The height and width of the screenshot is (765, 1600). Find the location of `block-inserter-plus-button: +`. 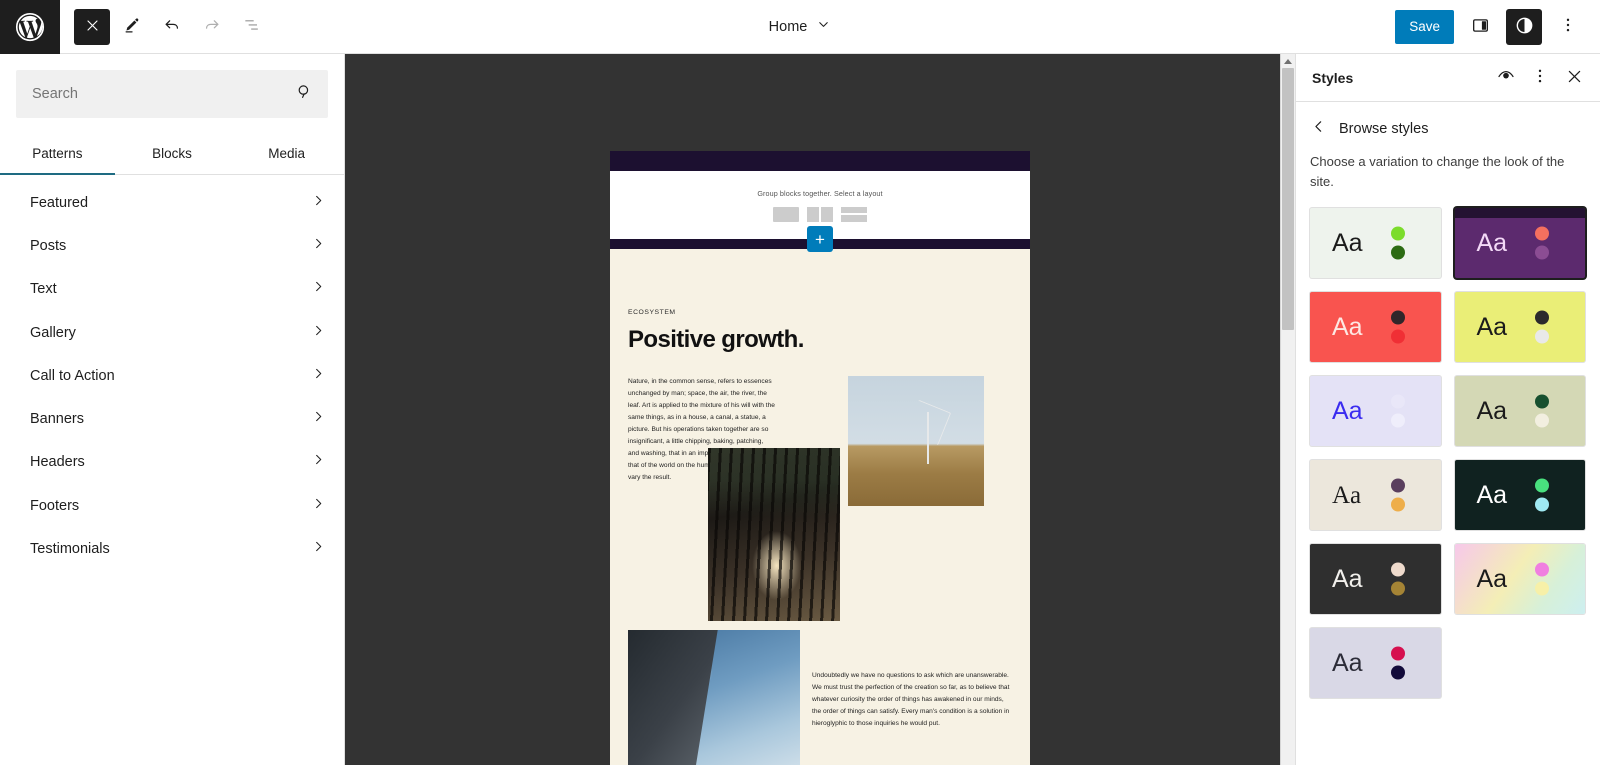

block-inserter-plus-button: + is located at coordinates (820, 239).